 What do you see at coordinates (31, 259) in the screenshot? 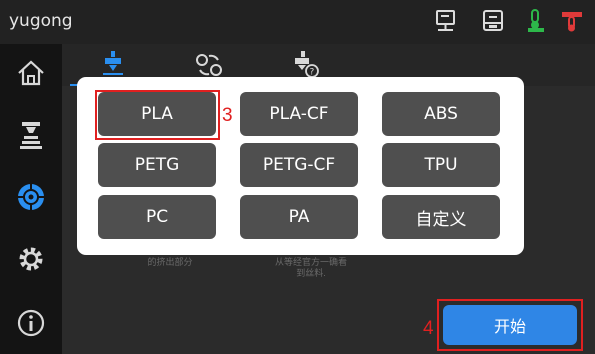
I see `settings-icon` at bounding box center [31, 259].